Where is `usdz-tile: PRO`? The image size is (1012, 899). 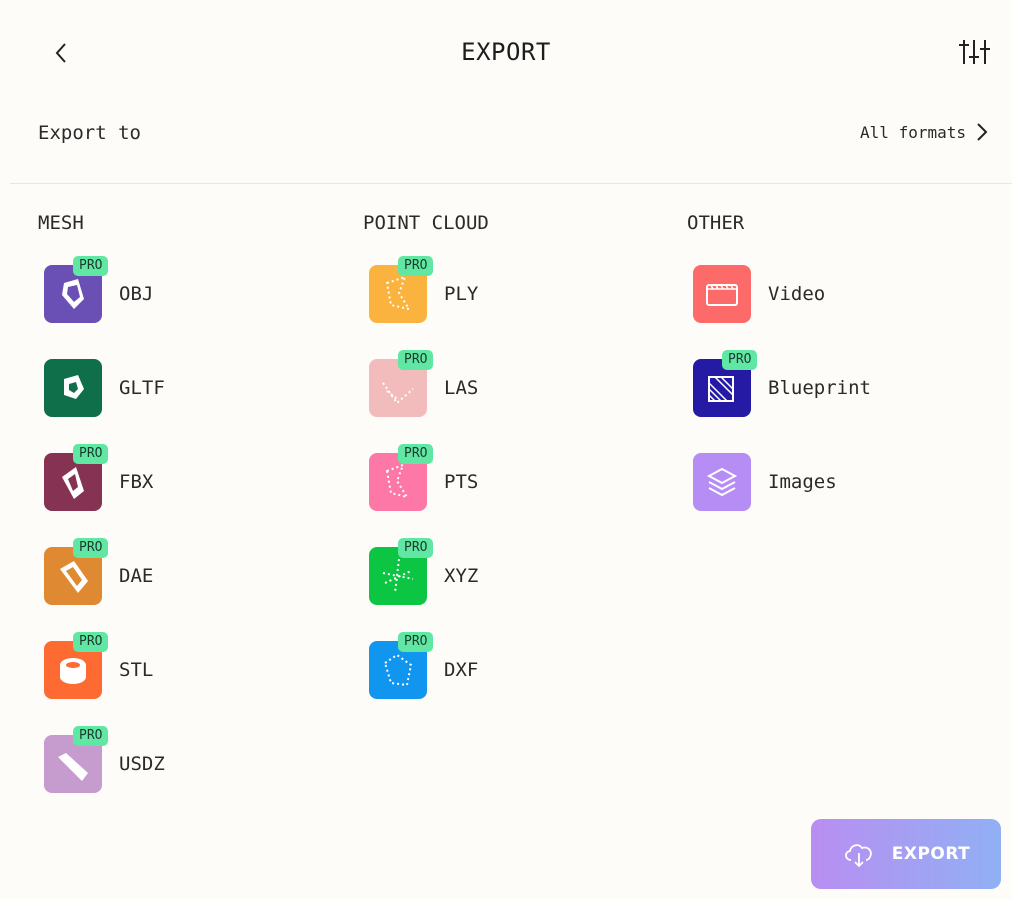 usdz-tile: PRO is located at coordinates (76, 759).